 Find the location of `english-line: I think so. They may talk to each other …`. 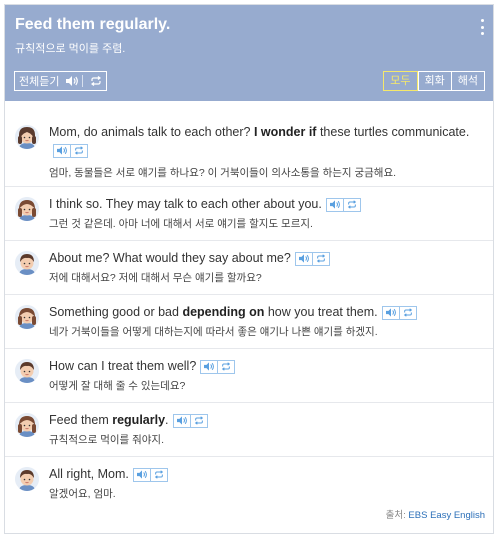

english-line: I think so. They may talk to each other … is located at coordinates (265, 204).